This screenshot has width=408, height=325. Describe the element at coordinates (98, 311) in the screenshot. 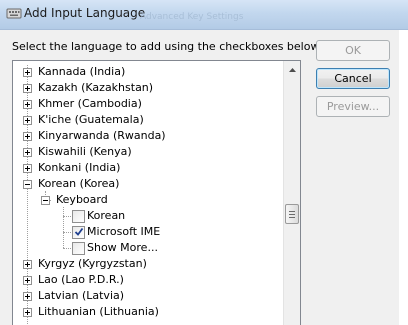

I see `tree-item-label: Lithuanian (Lithuania)` at that location.